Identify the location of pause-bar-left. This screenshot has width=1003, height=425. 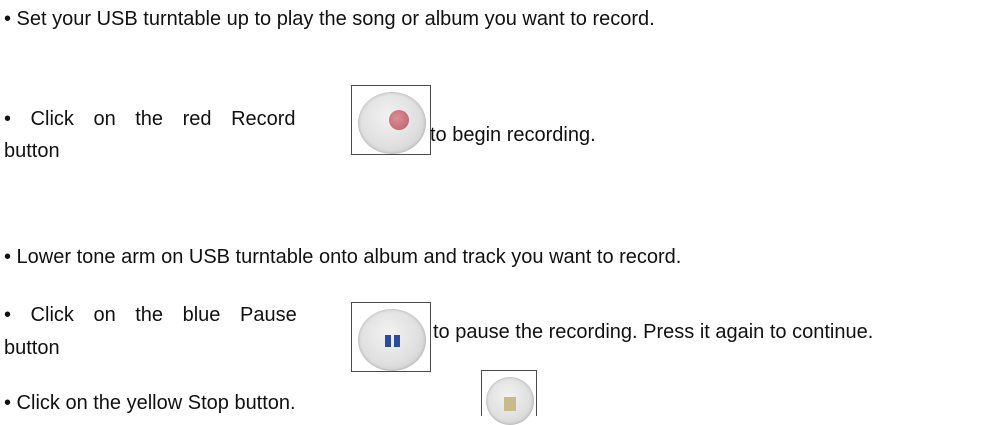
(388, 341).